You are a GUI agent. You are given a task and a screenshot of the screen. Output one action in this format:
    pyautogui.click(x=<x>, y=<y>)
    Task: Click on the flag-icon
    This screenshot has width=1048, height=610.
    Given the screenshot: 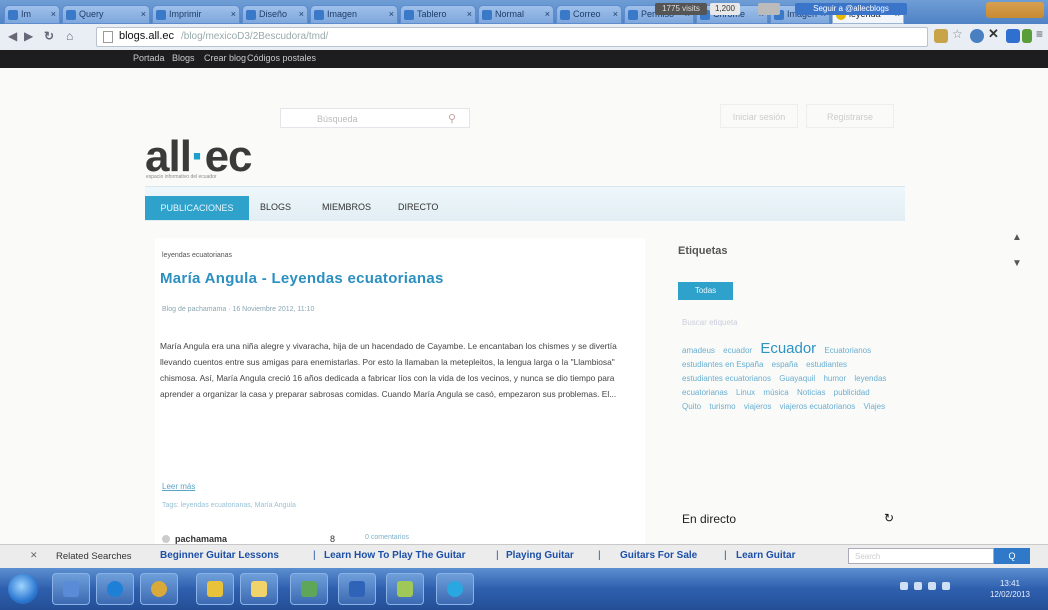 What is the action you would take?
    pyautogui.click(x=946, y=586)
    